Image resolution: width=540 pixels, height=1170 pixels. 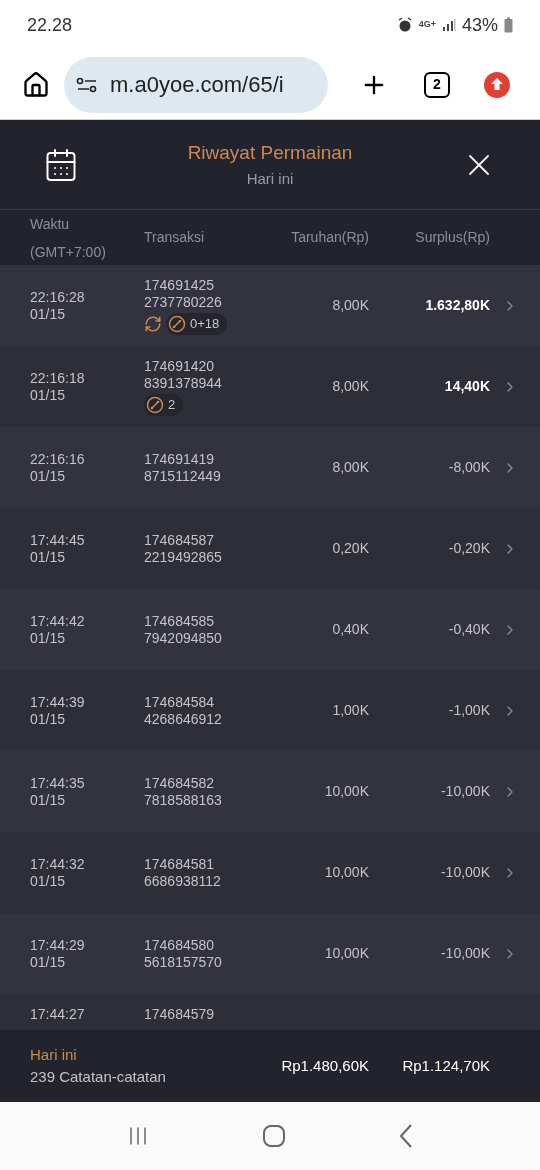 I want to click on transaction-id: 174691425, so click(x=180, y=285).